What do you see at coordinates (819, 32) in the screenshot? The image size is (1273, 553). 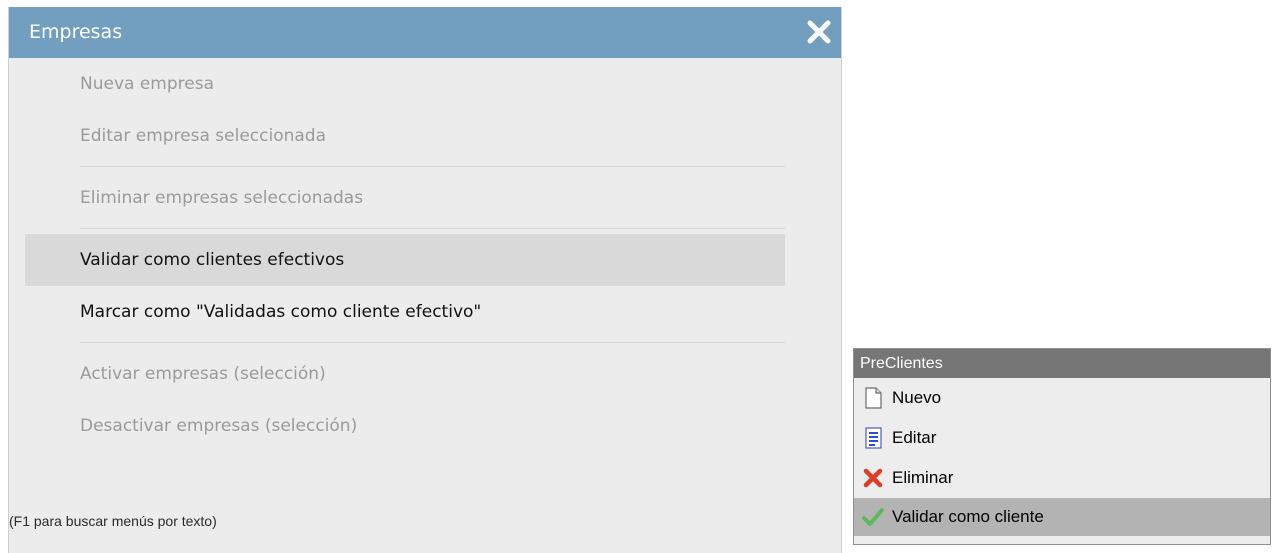 I see `close-icon` at bounding box center [819, 32].